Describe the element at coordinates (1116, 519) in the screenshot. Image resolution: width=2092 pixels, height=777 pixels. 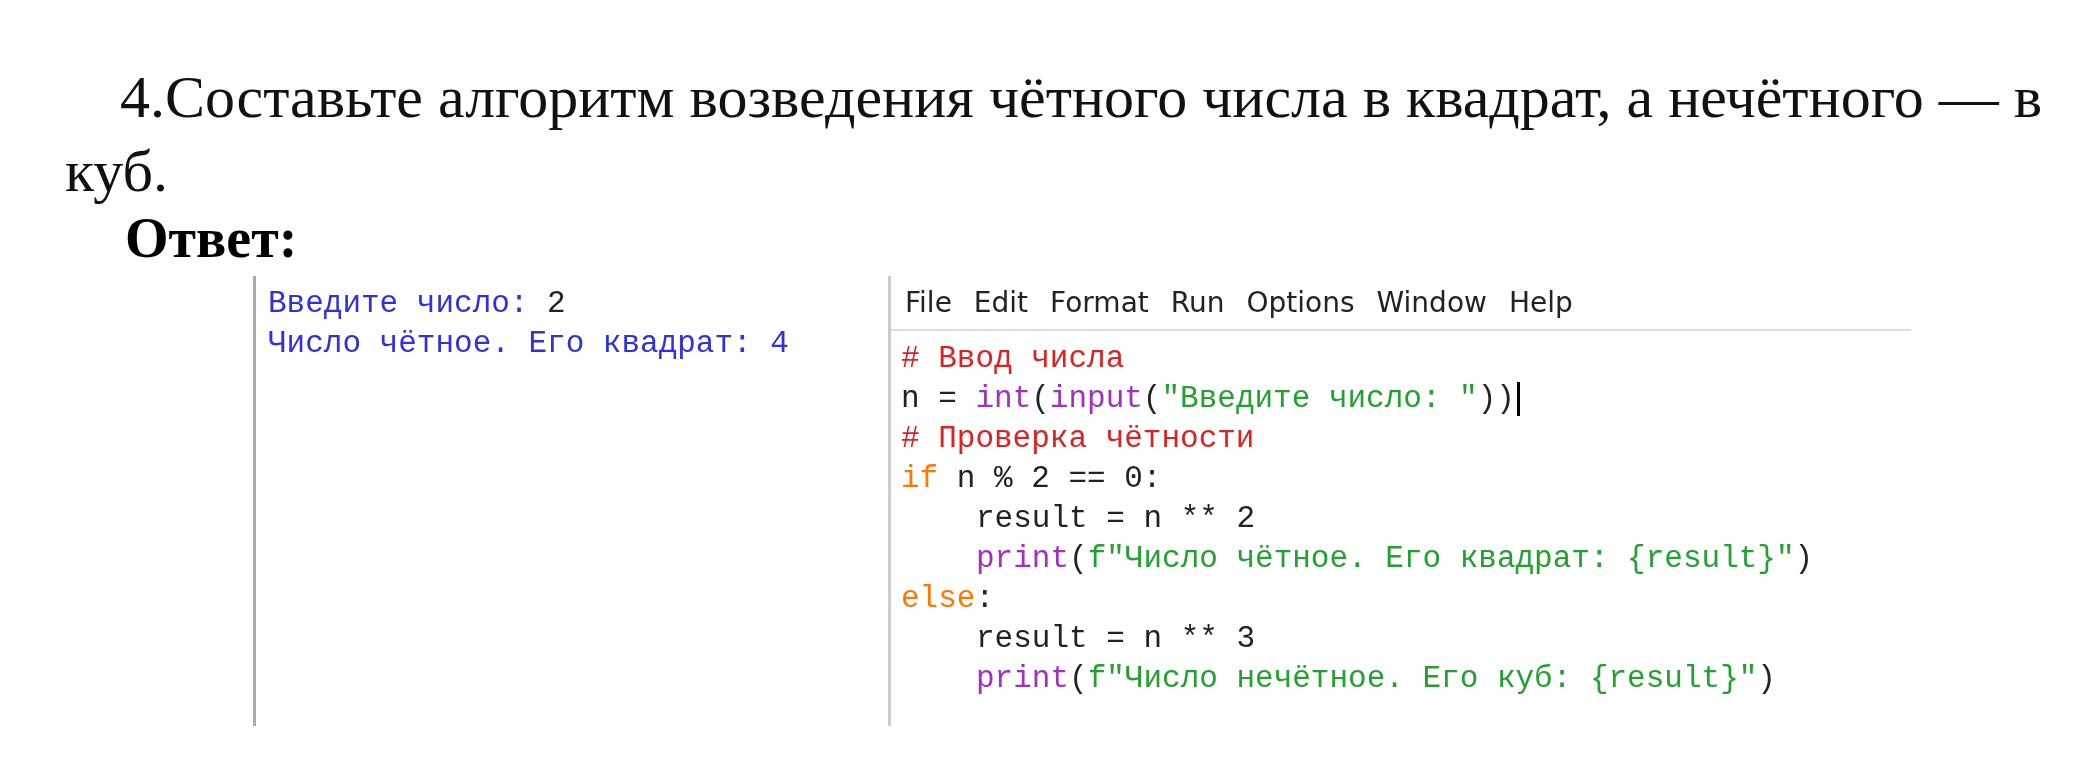
I see `code-line: result = n ** 2` at that location.